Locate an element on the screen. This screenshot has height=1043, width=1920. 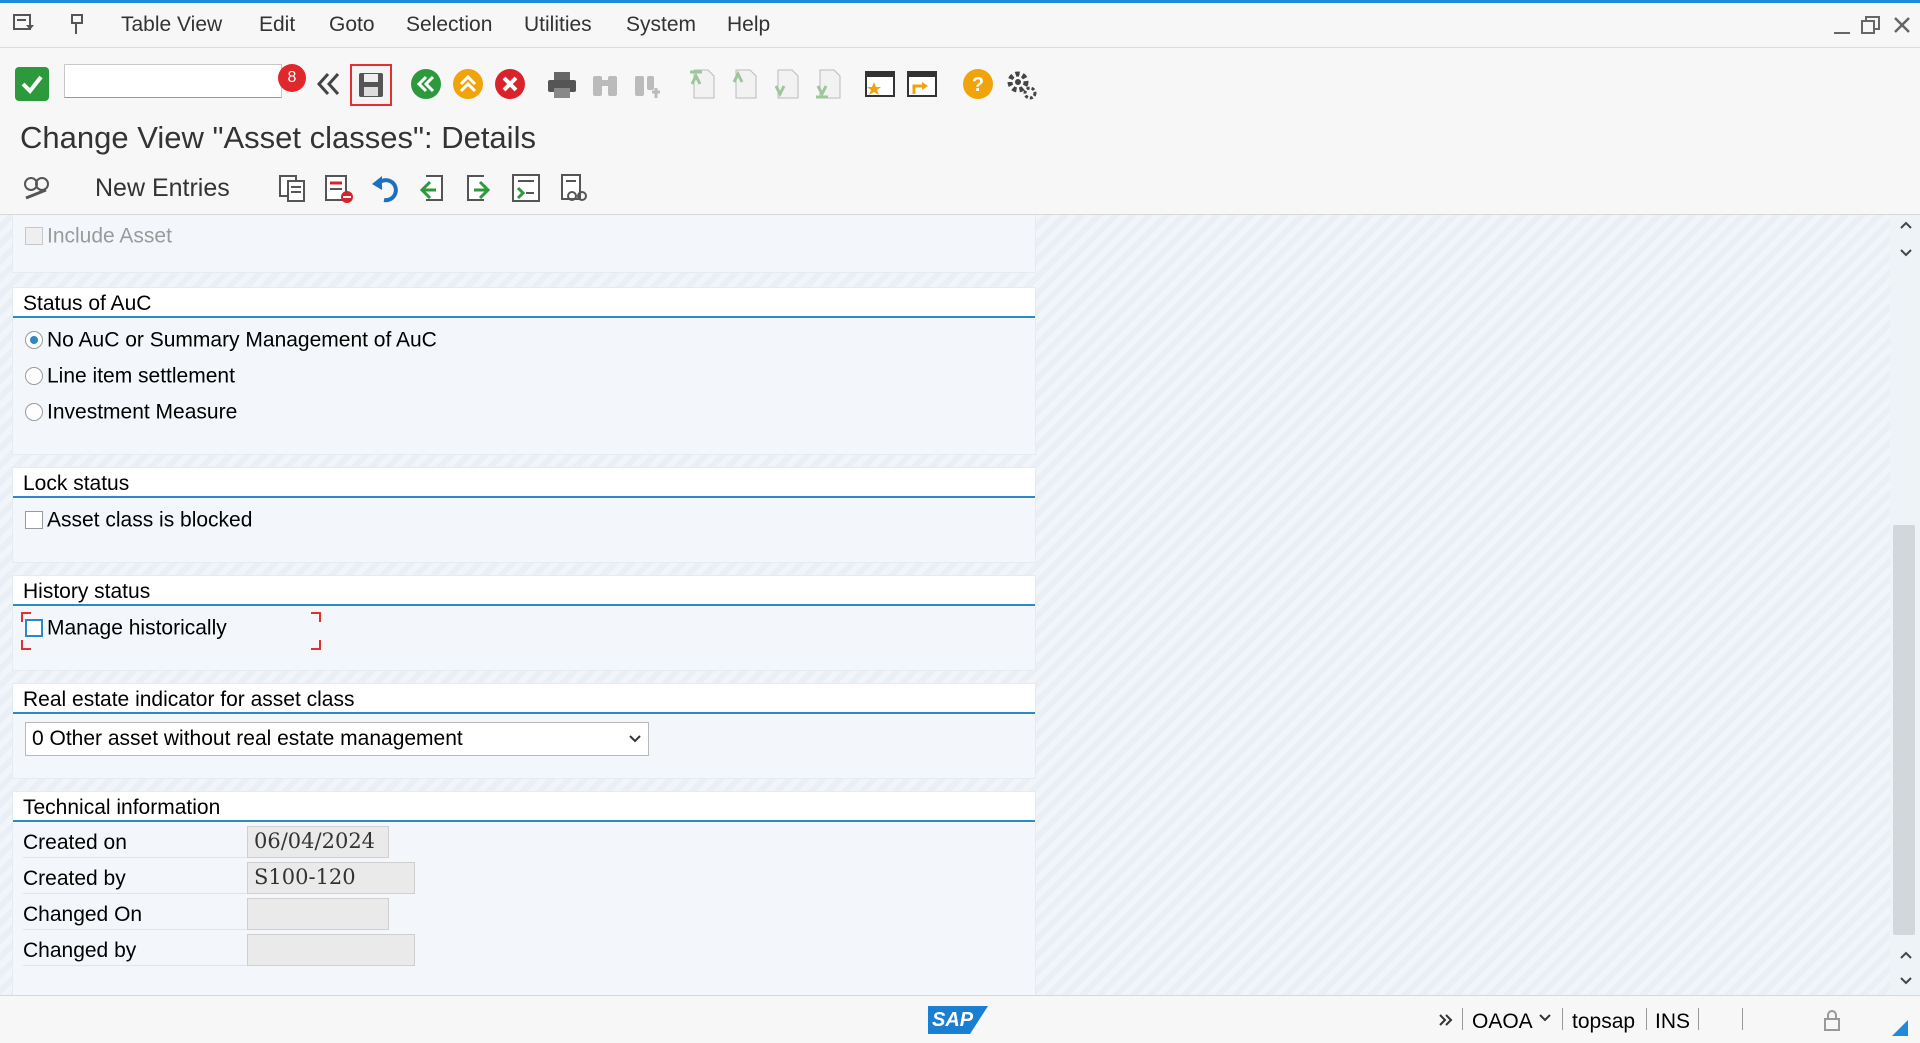
enter-button is located at coordinates (32, 84).